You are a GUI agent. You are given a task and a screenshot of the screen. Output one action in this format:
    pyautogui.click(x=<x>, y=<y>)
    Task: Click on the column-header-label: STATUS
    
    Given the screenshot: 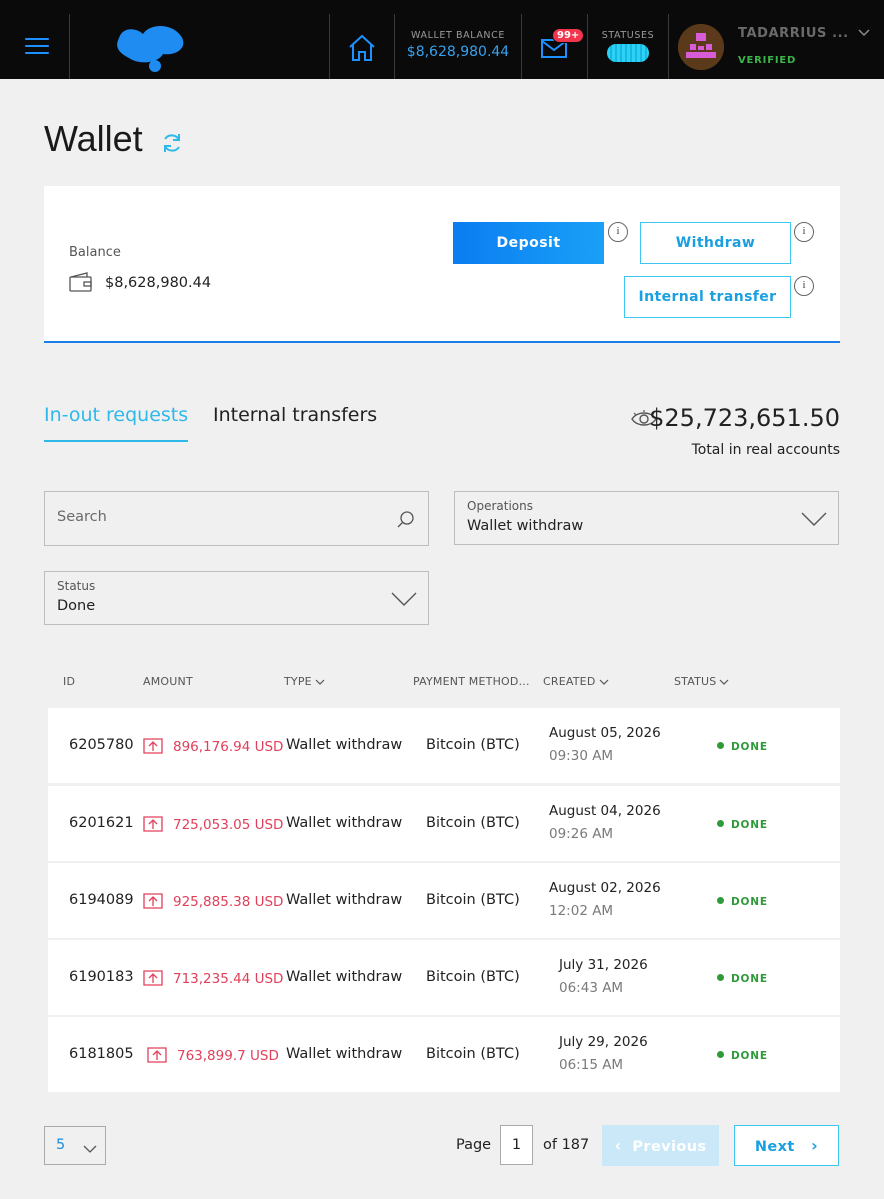 What is the action you would take?
    pyautogui.click(x=695, y=681)
    